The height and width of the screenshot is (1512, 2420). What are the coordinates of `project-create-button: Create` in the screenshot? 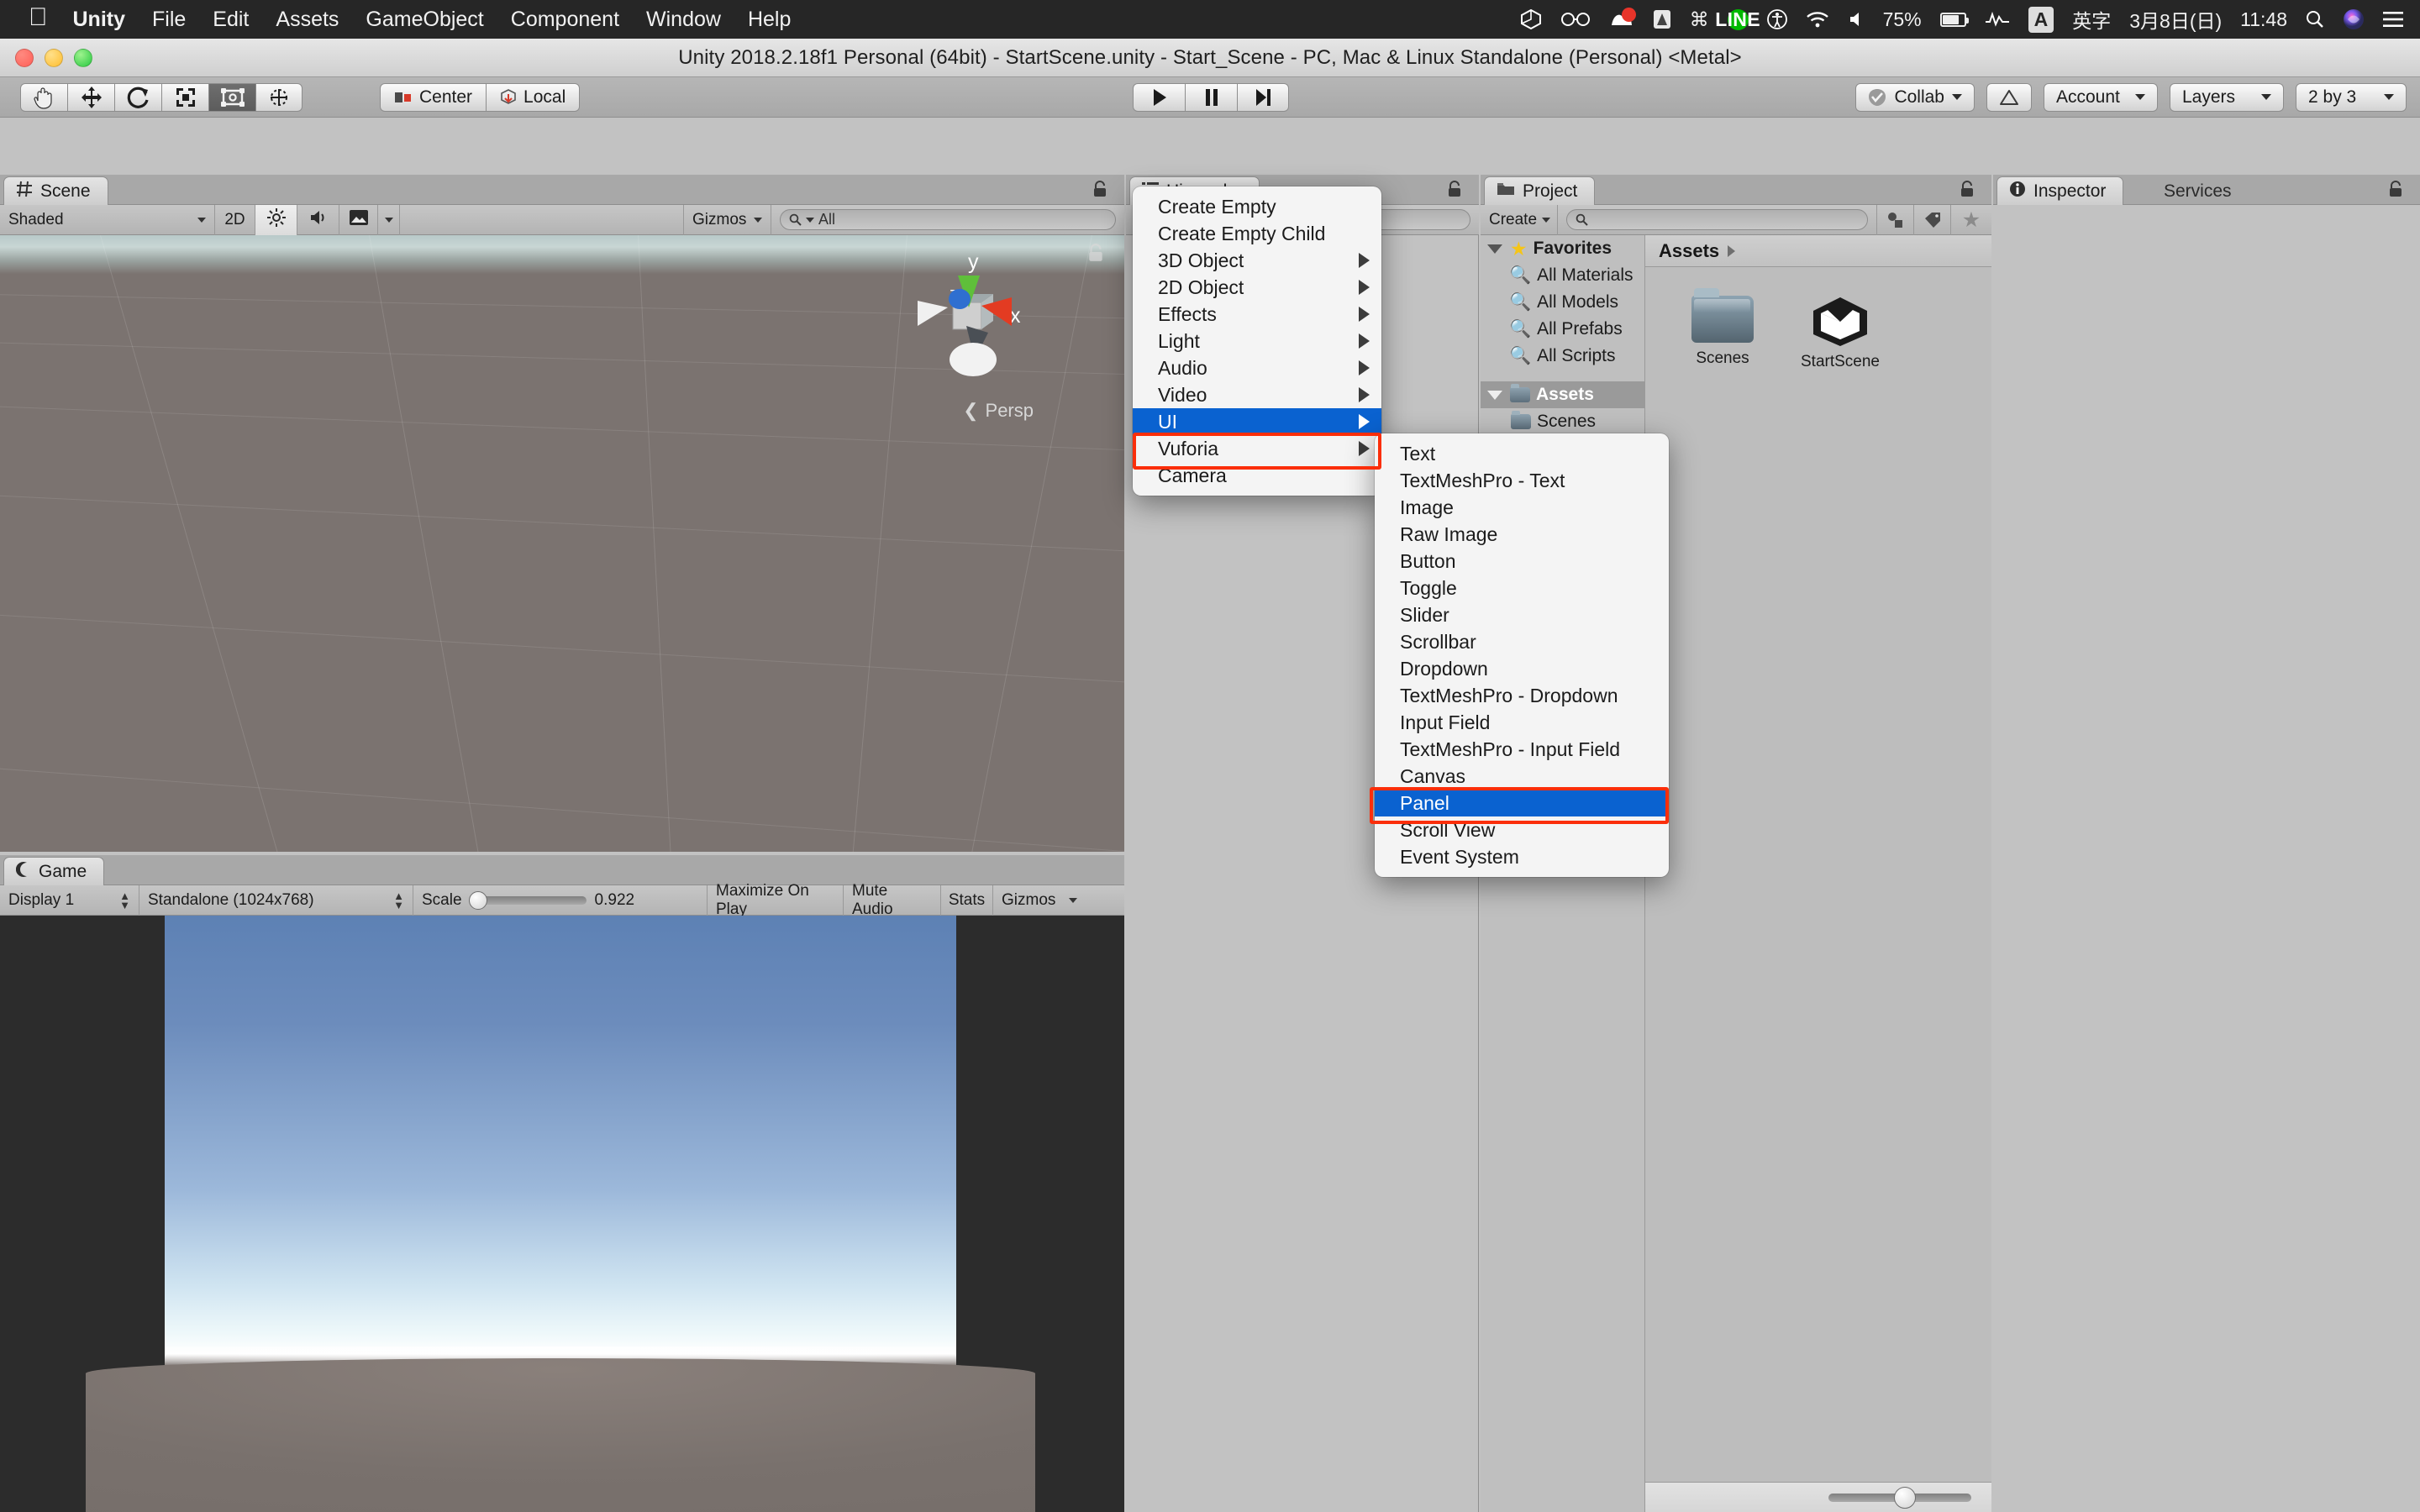 It's located at (1519, 219).